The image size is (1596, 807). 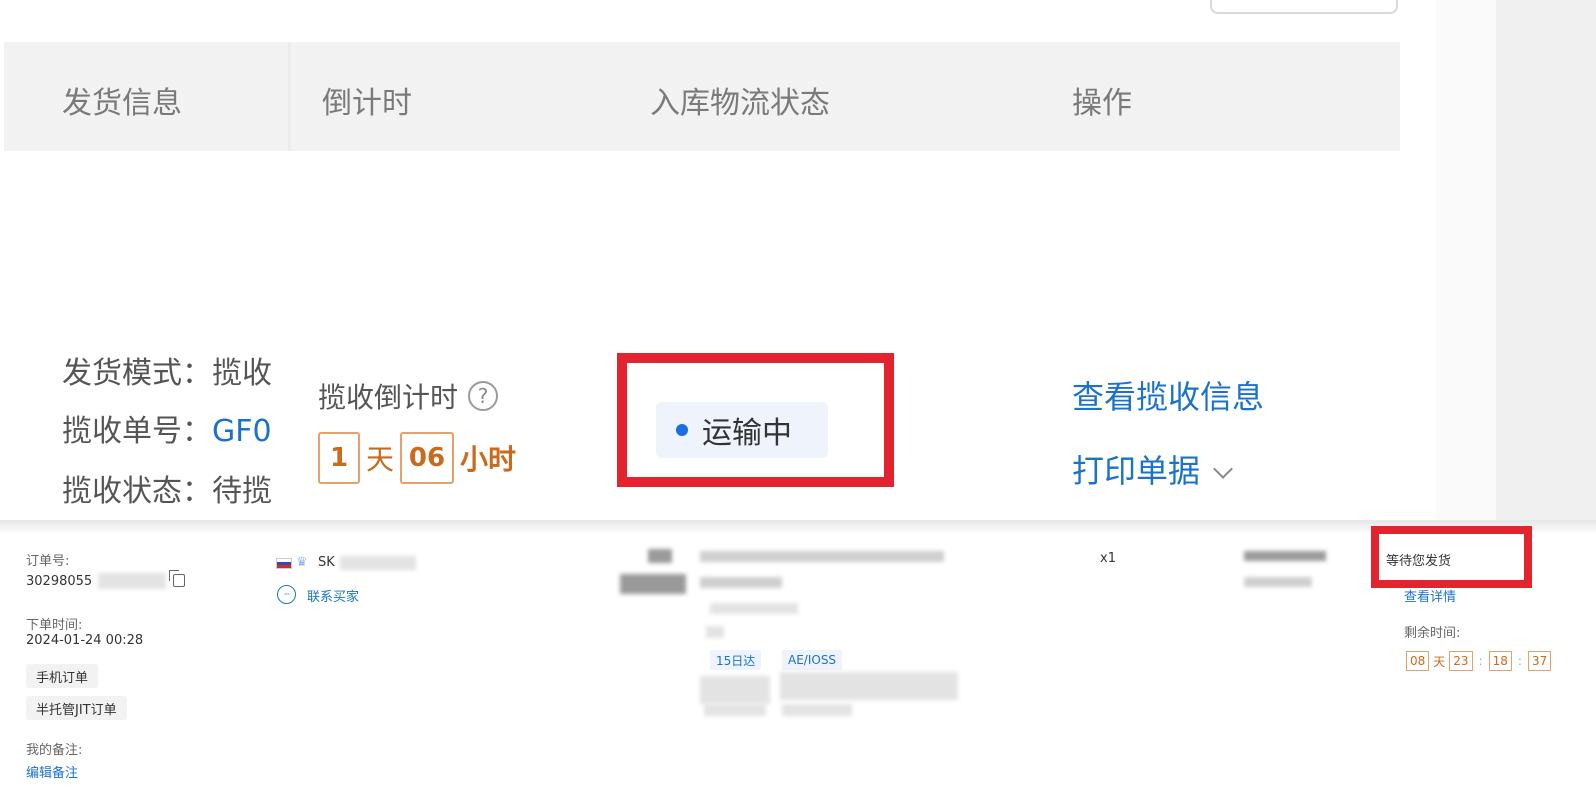 What do you see at coordinates (242, 491) in the screenshot?
I see `pickup-status-value: 待揽` at bounding box center [242, 491].